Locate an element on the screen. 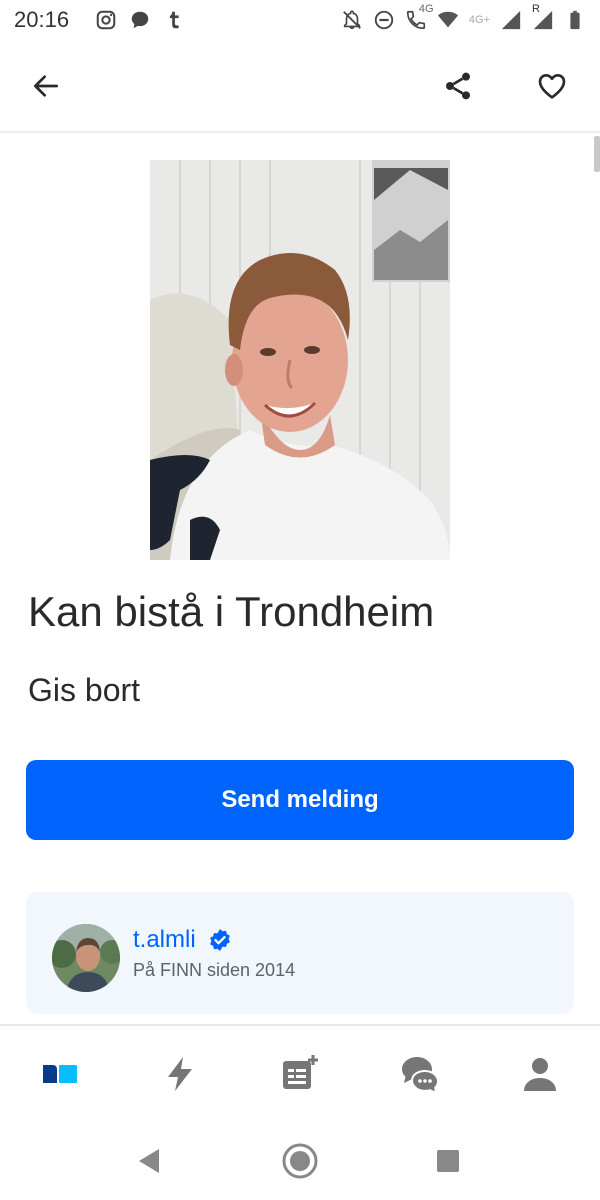 The height and width of the screenshot is (1200, 600). share-button is located at coordinates (458, 88).